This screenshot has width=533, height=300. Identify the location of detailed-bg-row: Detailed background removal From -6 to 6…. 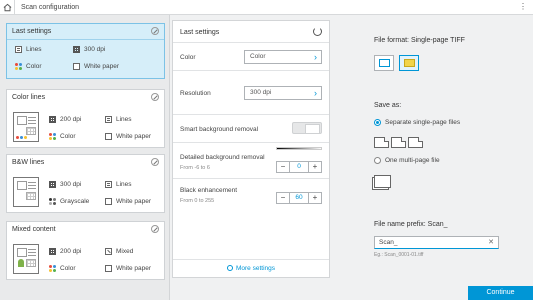
(251, 161).